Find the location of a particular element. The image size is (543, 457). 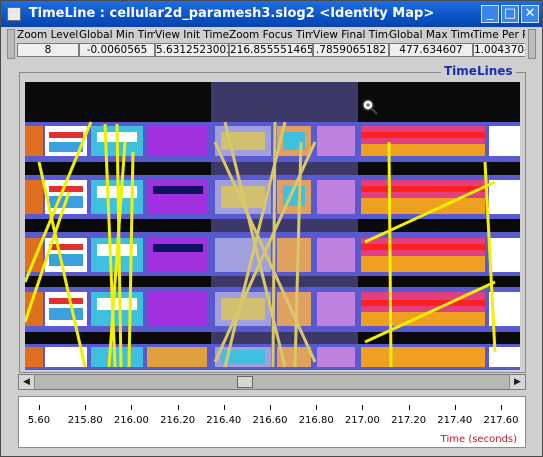

zoom-level-label: Zoom Level is located at coordinates (48, 35).